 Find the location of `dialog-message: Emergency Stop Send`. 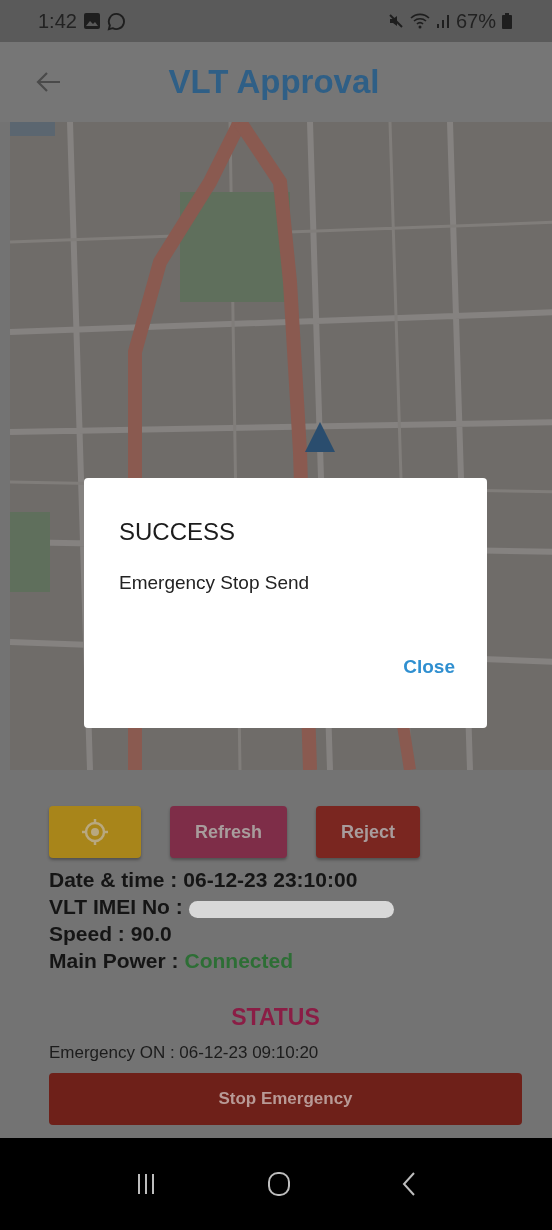

dialog-message: Emergency Stop Send is located at coordinates (215, 583).